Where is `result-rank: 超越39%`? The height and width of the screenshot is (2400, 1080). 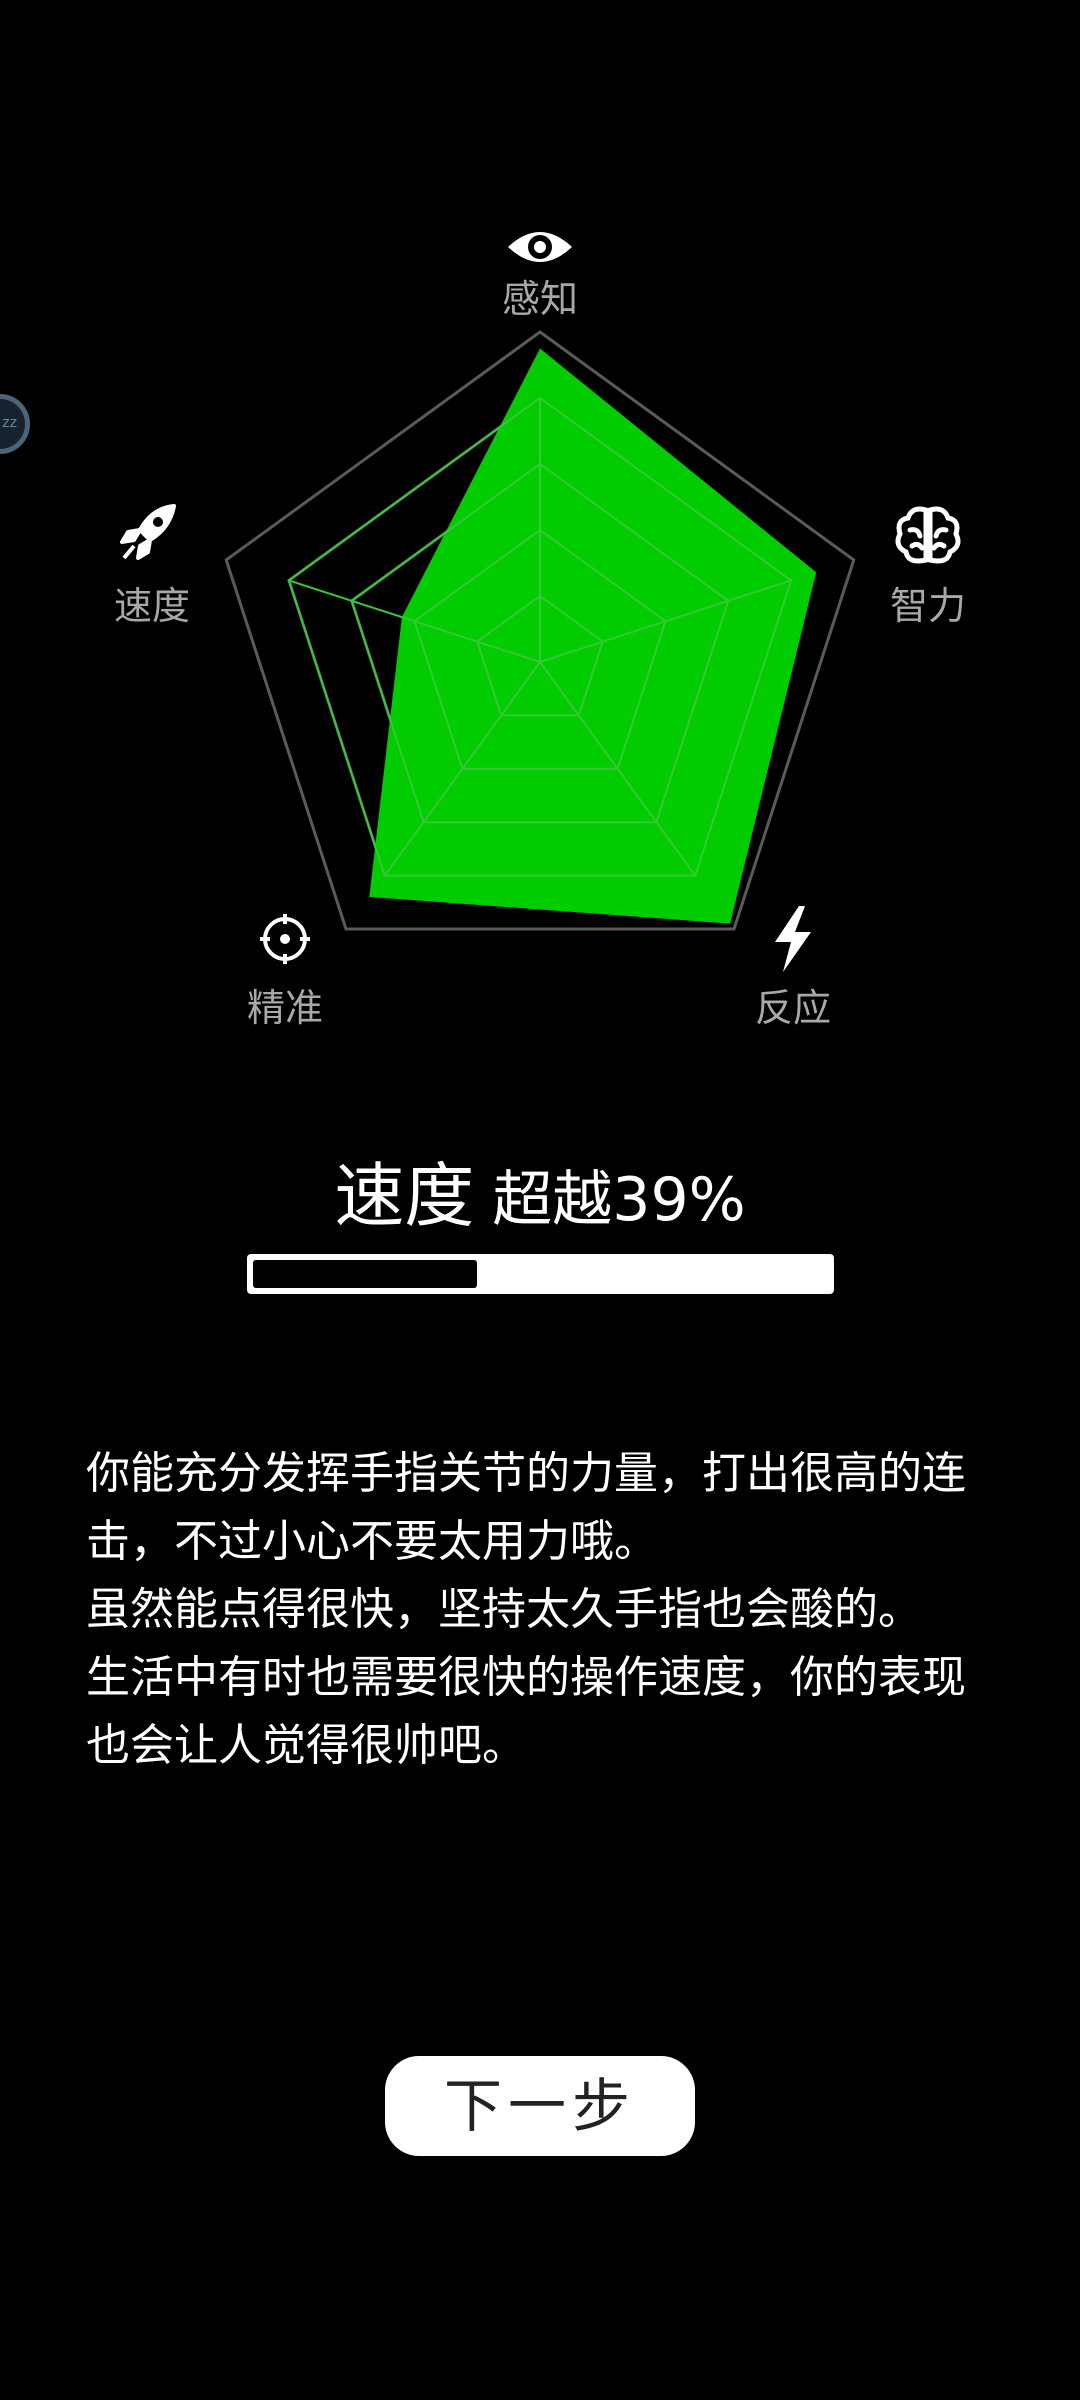 result-rank: 超越39% is located at coordinates (619, 1200).